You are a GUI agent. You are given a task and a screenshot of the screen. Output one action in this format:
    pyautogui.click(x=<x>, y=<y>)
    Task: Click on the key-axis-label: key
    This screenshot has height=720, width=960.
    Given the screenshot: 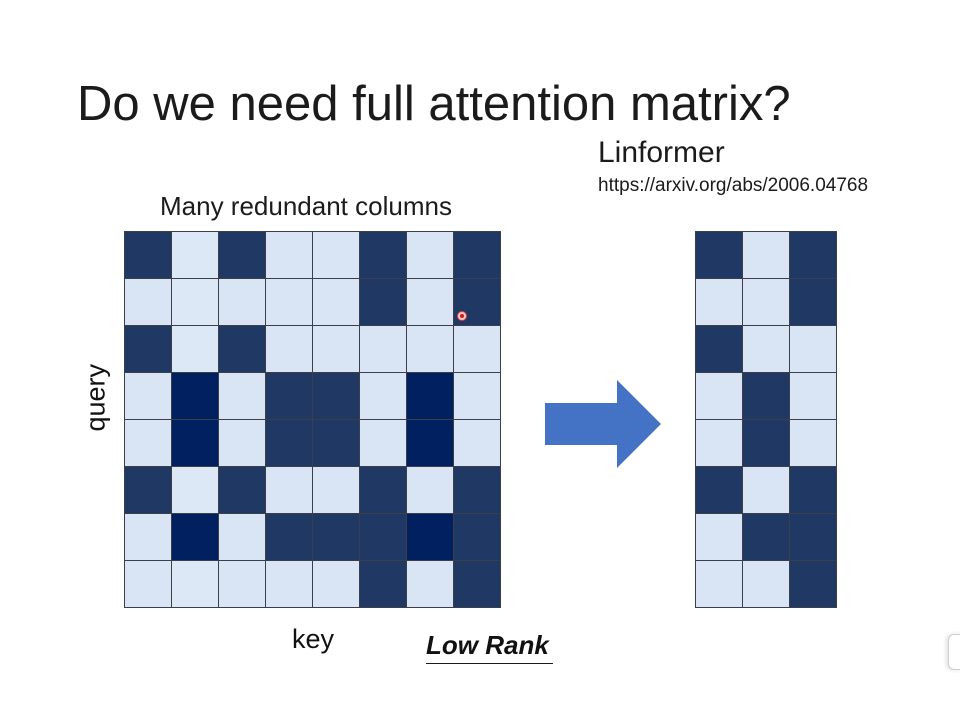 What is the action you would take?
    pyautogui.click(x=313, y=639)
    